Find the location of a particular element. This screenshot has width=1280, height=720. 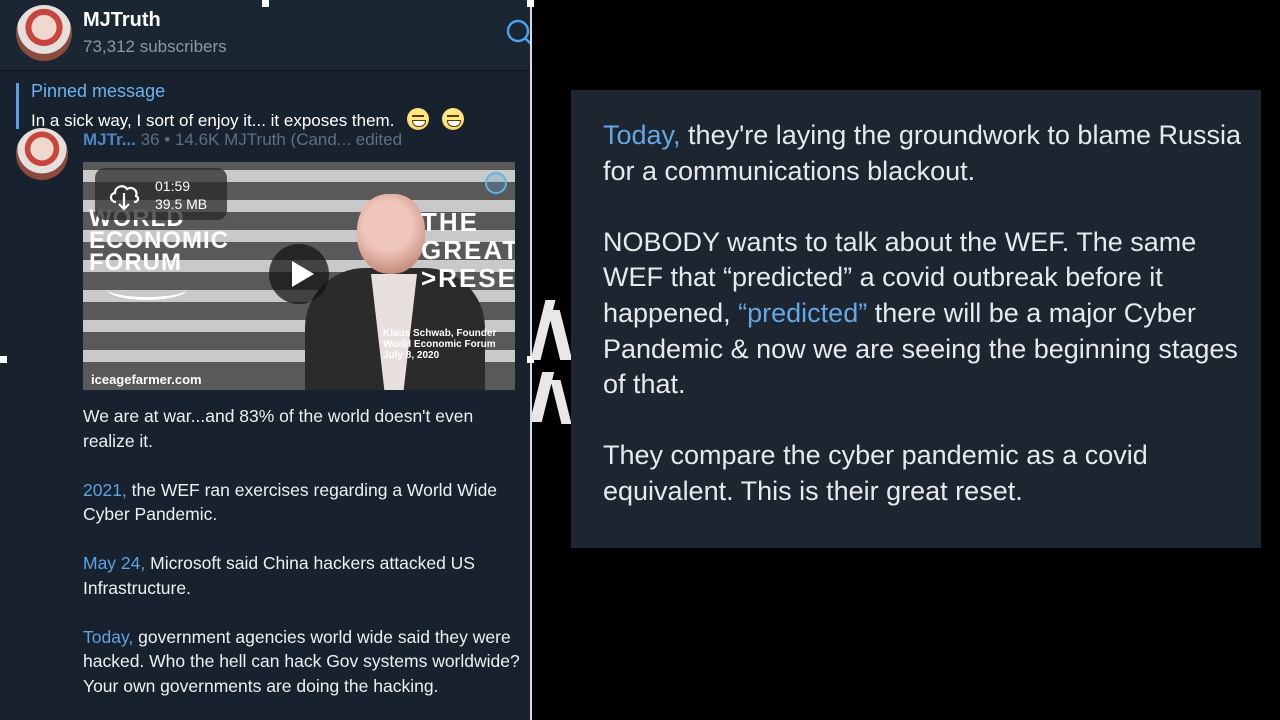

background-letter-fragments is located at coordinates (552, 365).